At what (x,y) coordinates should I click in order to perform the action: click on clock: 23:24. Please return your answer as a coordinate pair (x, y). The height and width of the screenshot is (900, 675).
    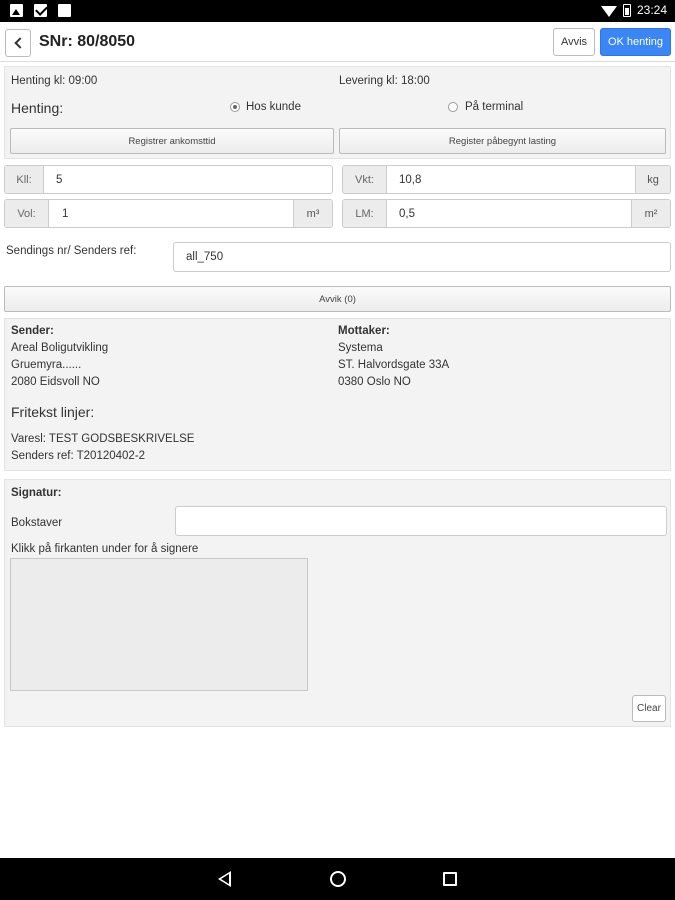
    Looking at the image, I should click on (651, 10).